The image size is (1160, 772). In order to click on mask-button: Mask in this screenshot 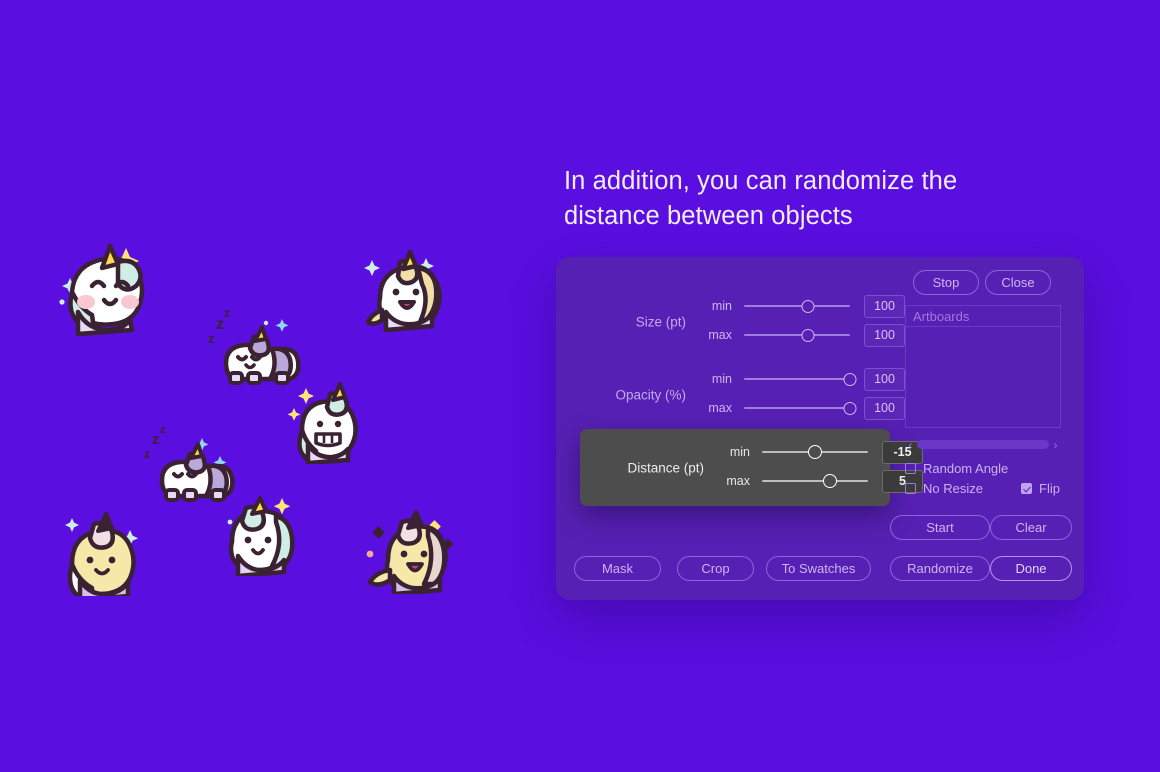, I will do `click(617, 568)`.